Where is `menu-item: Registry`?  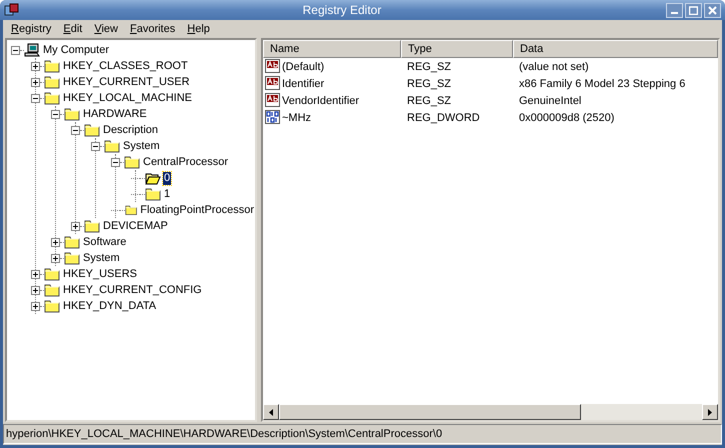
menu-item: Registry is located at coordinates (31, 29).